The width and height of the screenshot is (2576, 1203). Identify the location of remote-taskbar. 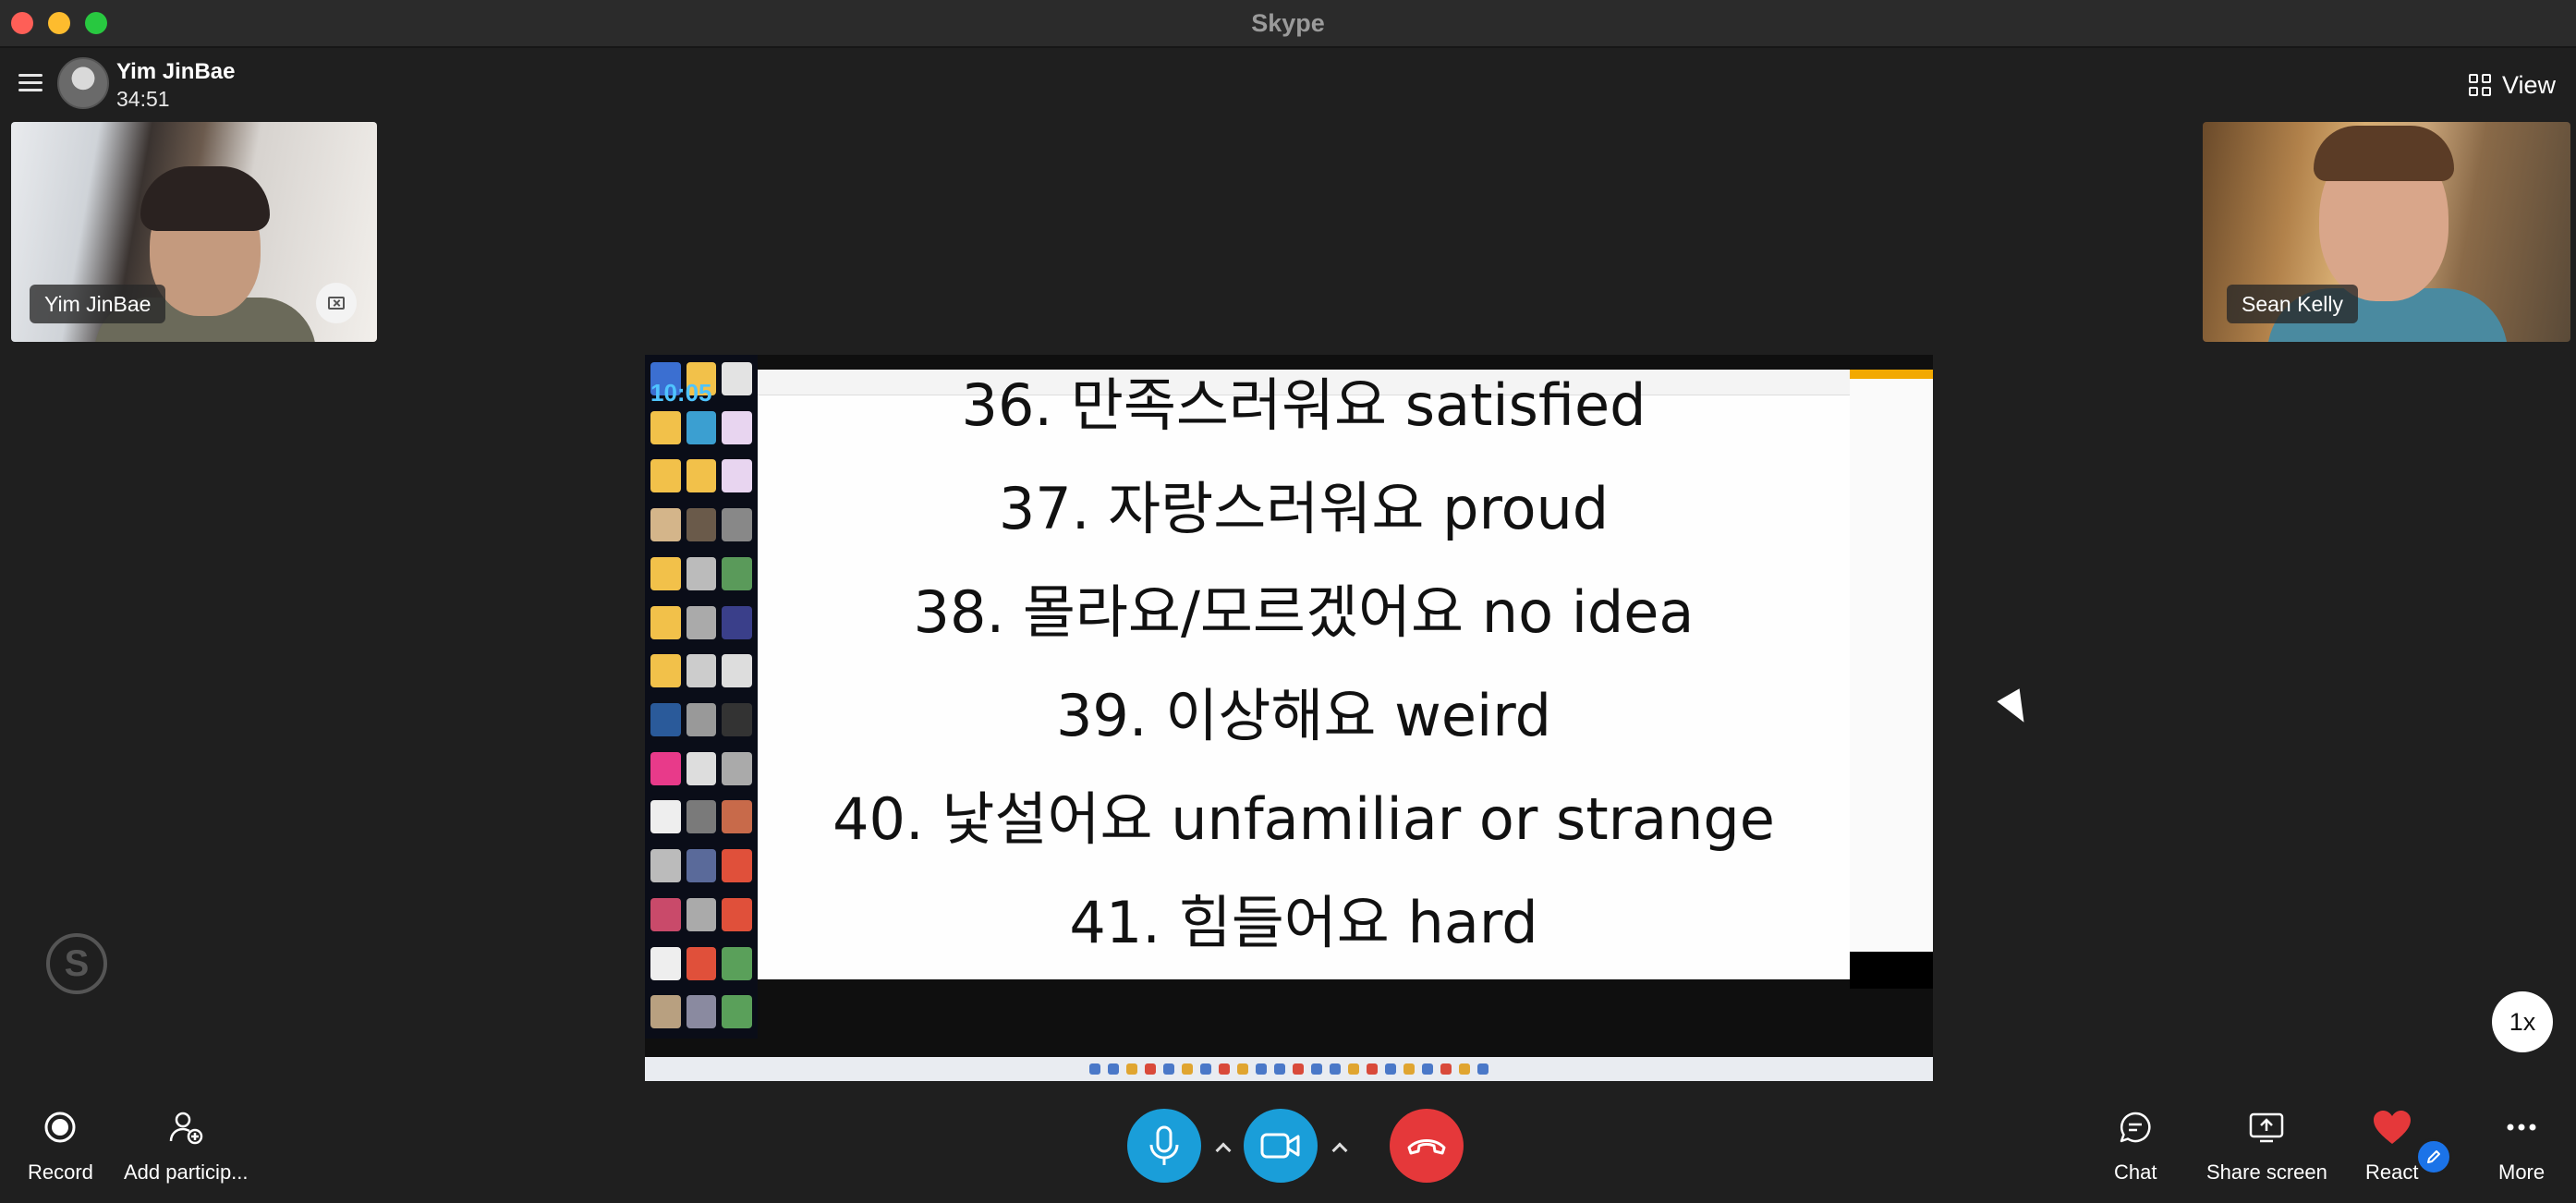
(1289, 1069).